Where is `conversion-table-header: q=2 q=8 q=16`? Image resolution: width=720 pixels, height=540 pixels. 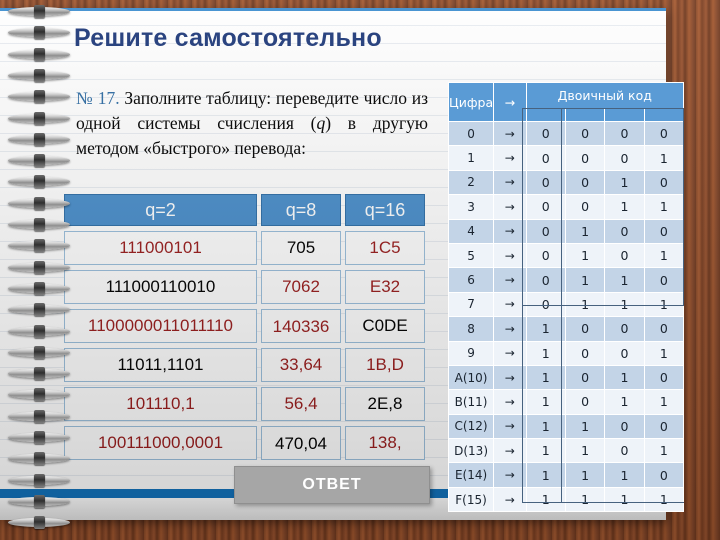
conversion-table-header: q=2 q=8 q=16 is located at coordinates (251, 210).